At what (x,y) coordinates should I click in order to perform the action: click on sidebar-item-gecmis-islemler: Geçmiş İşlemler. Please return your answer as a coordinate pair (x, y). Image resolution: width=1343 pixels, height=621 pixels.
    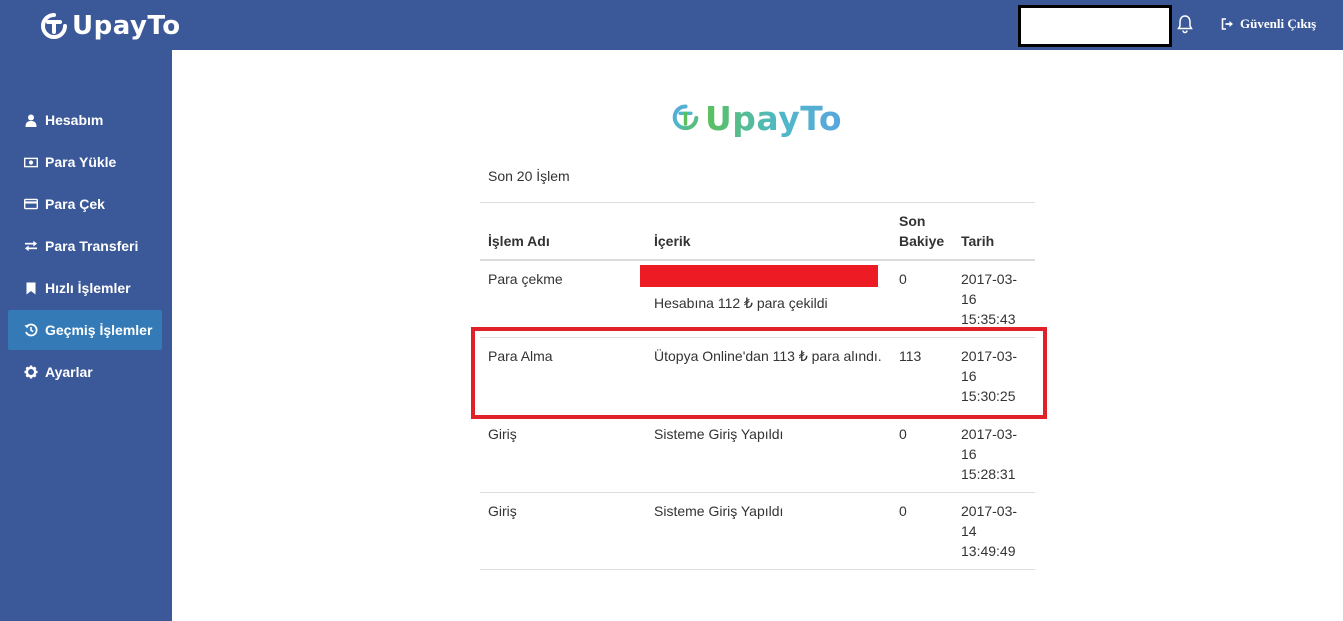
    Looking at the image, I should click on (85, 330).